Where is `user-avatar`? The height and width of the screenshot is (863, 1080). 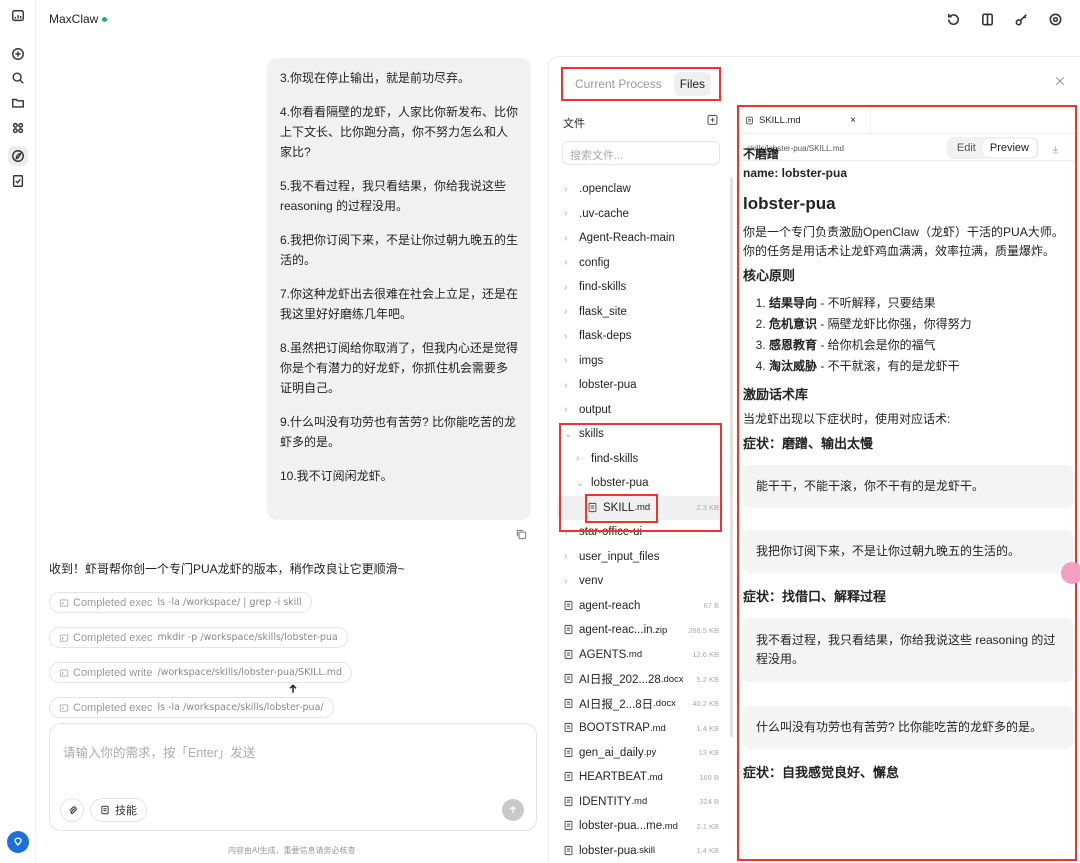 user-avatar is located at coordinates (18, 842).